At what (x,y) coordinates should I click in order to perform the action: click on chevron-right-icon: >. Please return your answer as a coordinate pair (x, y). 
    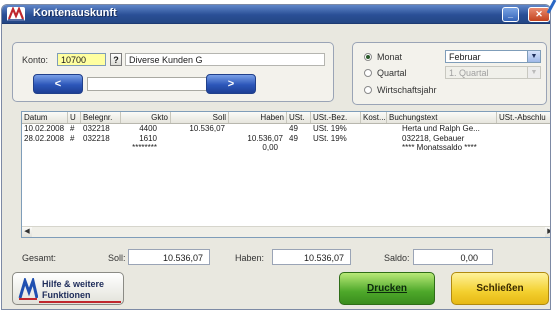
    Looking at the image, I should click on (231, 84).